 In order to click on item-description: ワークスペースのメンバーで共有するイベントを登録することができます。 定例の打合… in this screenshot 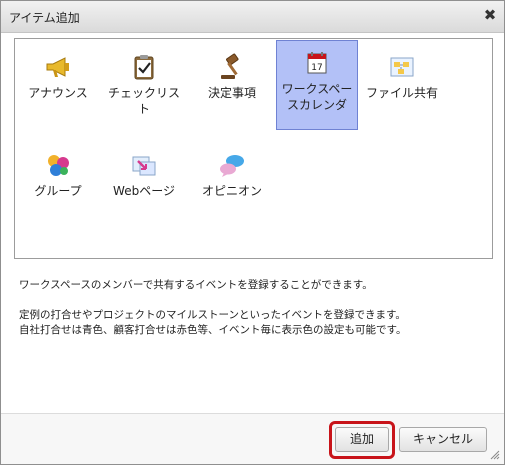, I will do `click(254, 308)`.